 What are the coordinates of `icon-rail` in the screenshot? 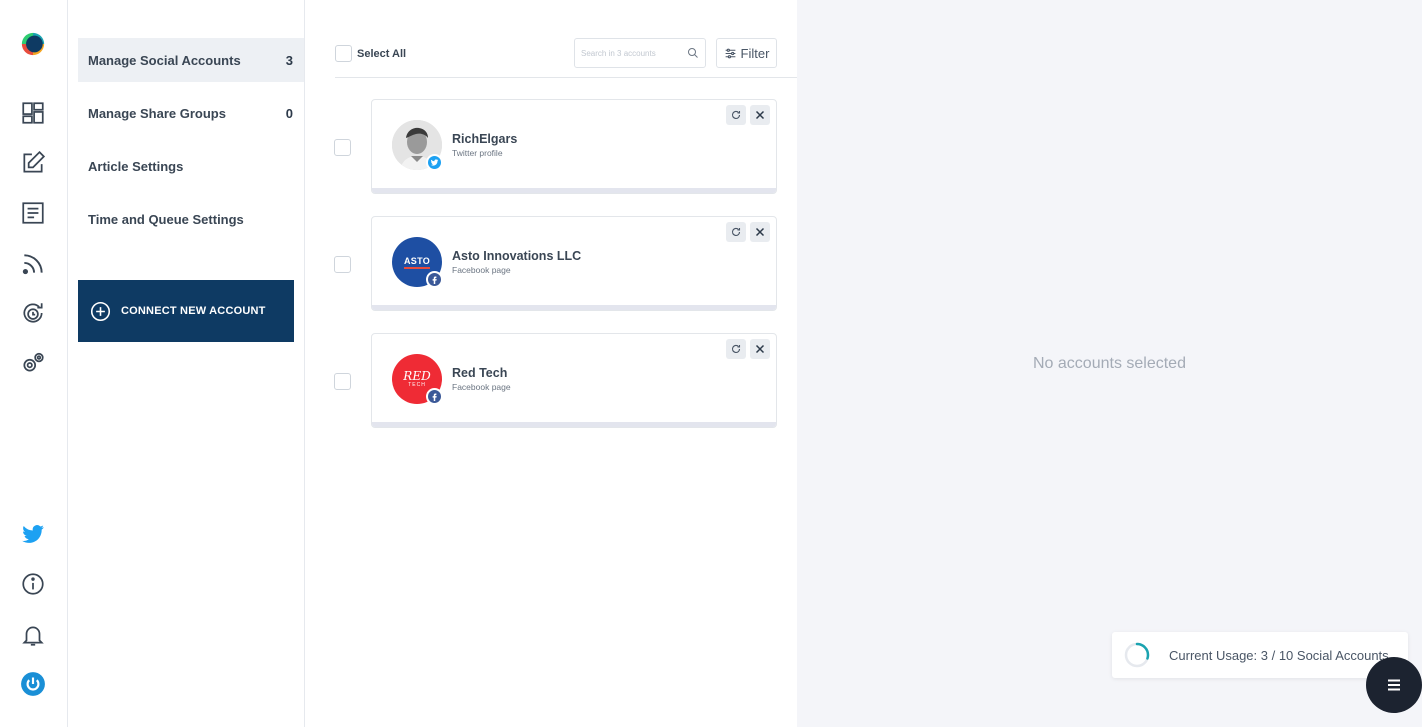 It's located at (34, 363).